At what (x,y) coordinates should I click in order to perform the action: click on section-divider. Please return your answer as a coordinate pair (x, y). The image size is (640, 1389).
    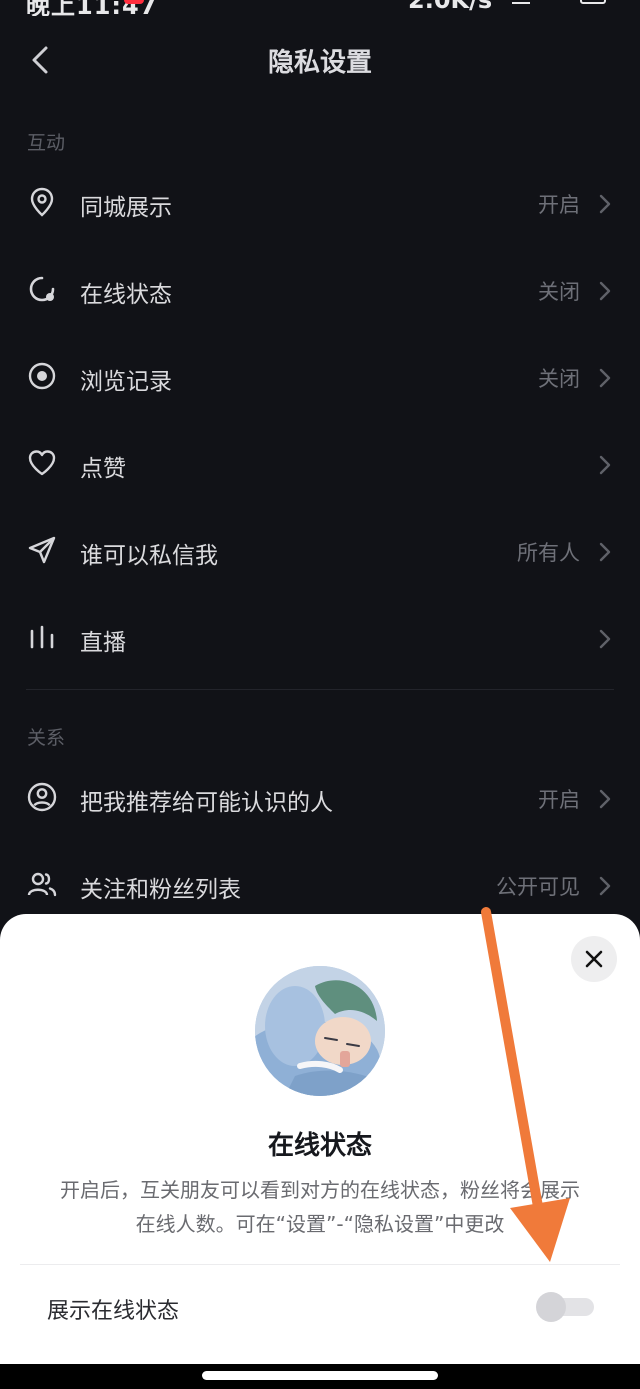
    Looking at the image, I should click on (320, 689).